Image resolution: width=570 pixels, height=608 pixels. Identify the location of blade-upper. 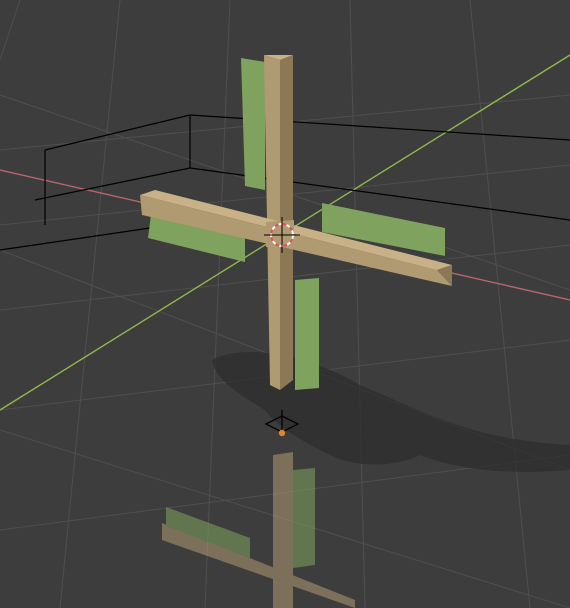
(253, 124).